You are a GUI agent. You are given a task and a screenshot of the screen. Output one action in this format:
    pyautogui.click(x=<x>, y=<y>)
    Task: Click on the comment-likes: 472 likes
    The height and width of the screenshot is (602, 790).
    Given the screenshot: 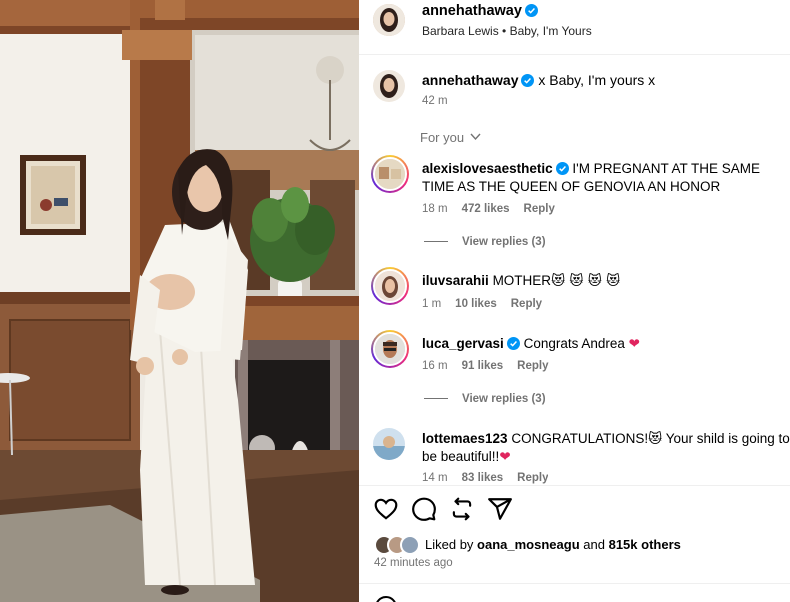 What is the action you would take?
    pyautogui.click(x=486, y=209)
    